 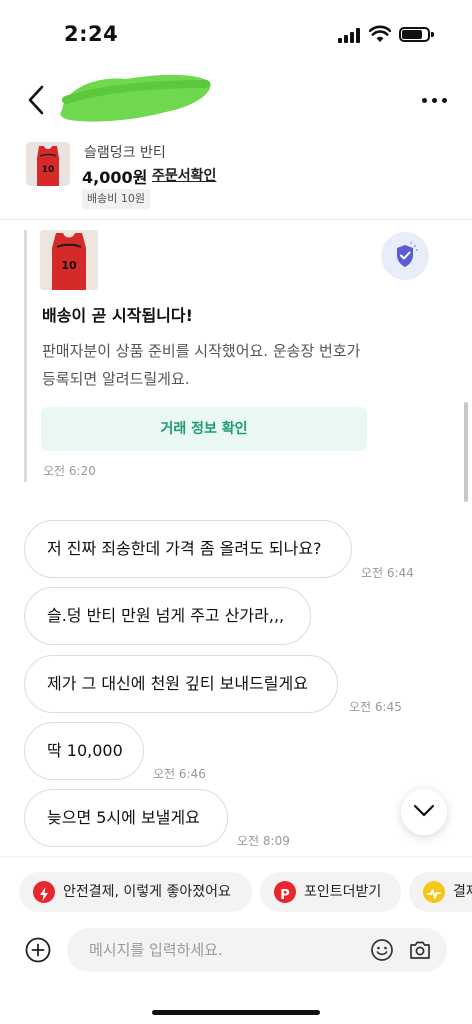 I want to click on quick-reply-chip: P 포인트더받기, so click(x=330, y=892).